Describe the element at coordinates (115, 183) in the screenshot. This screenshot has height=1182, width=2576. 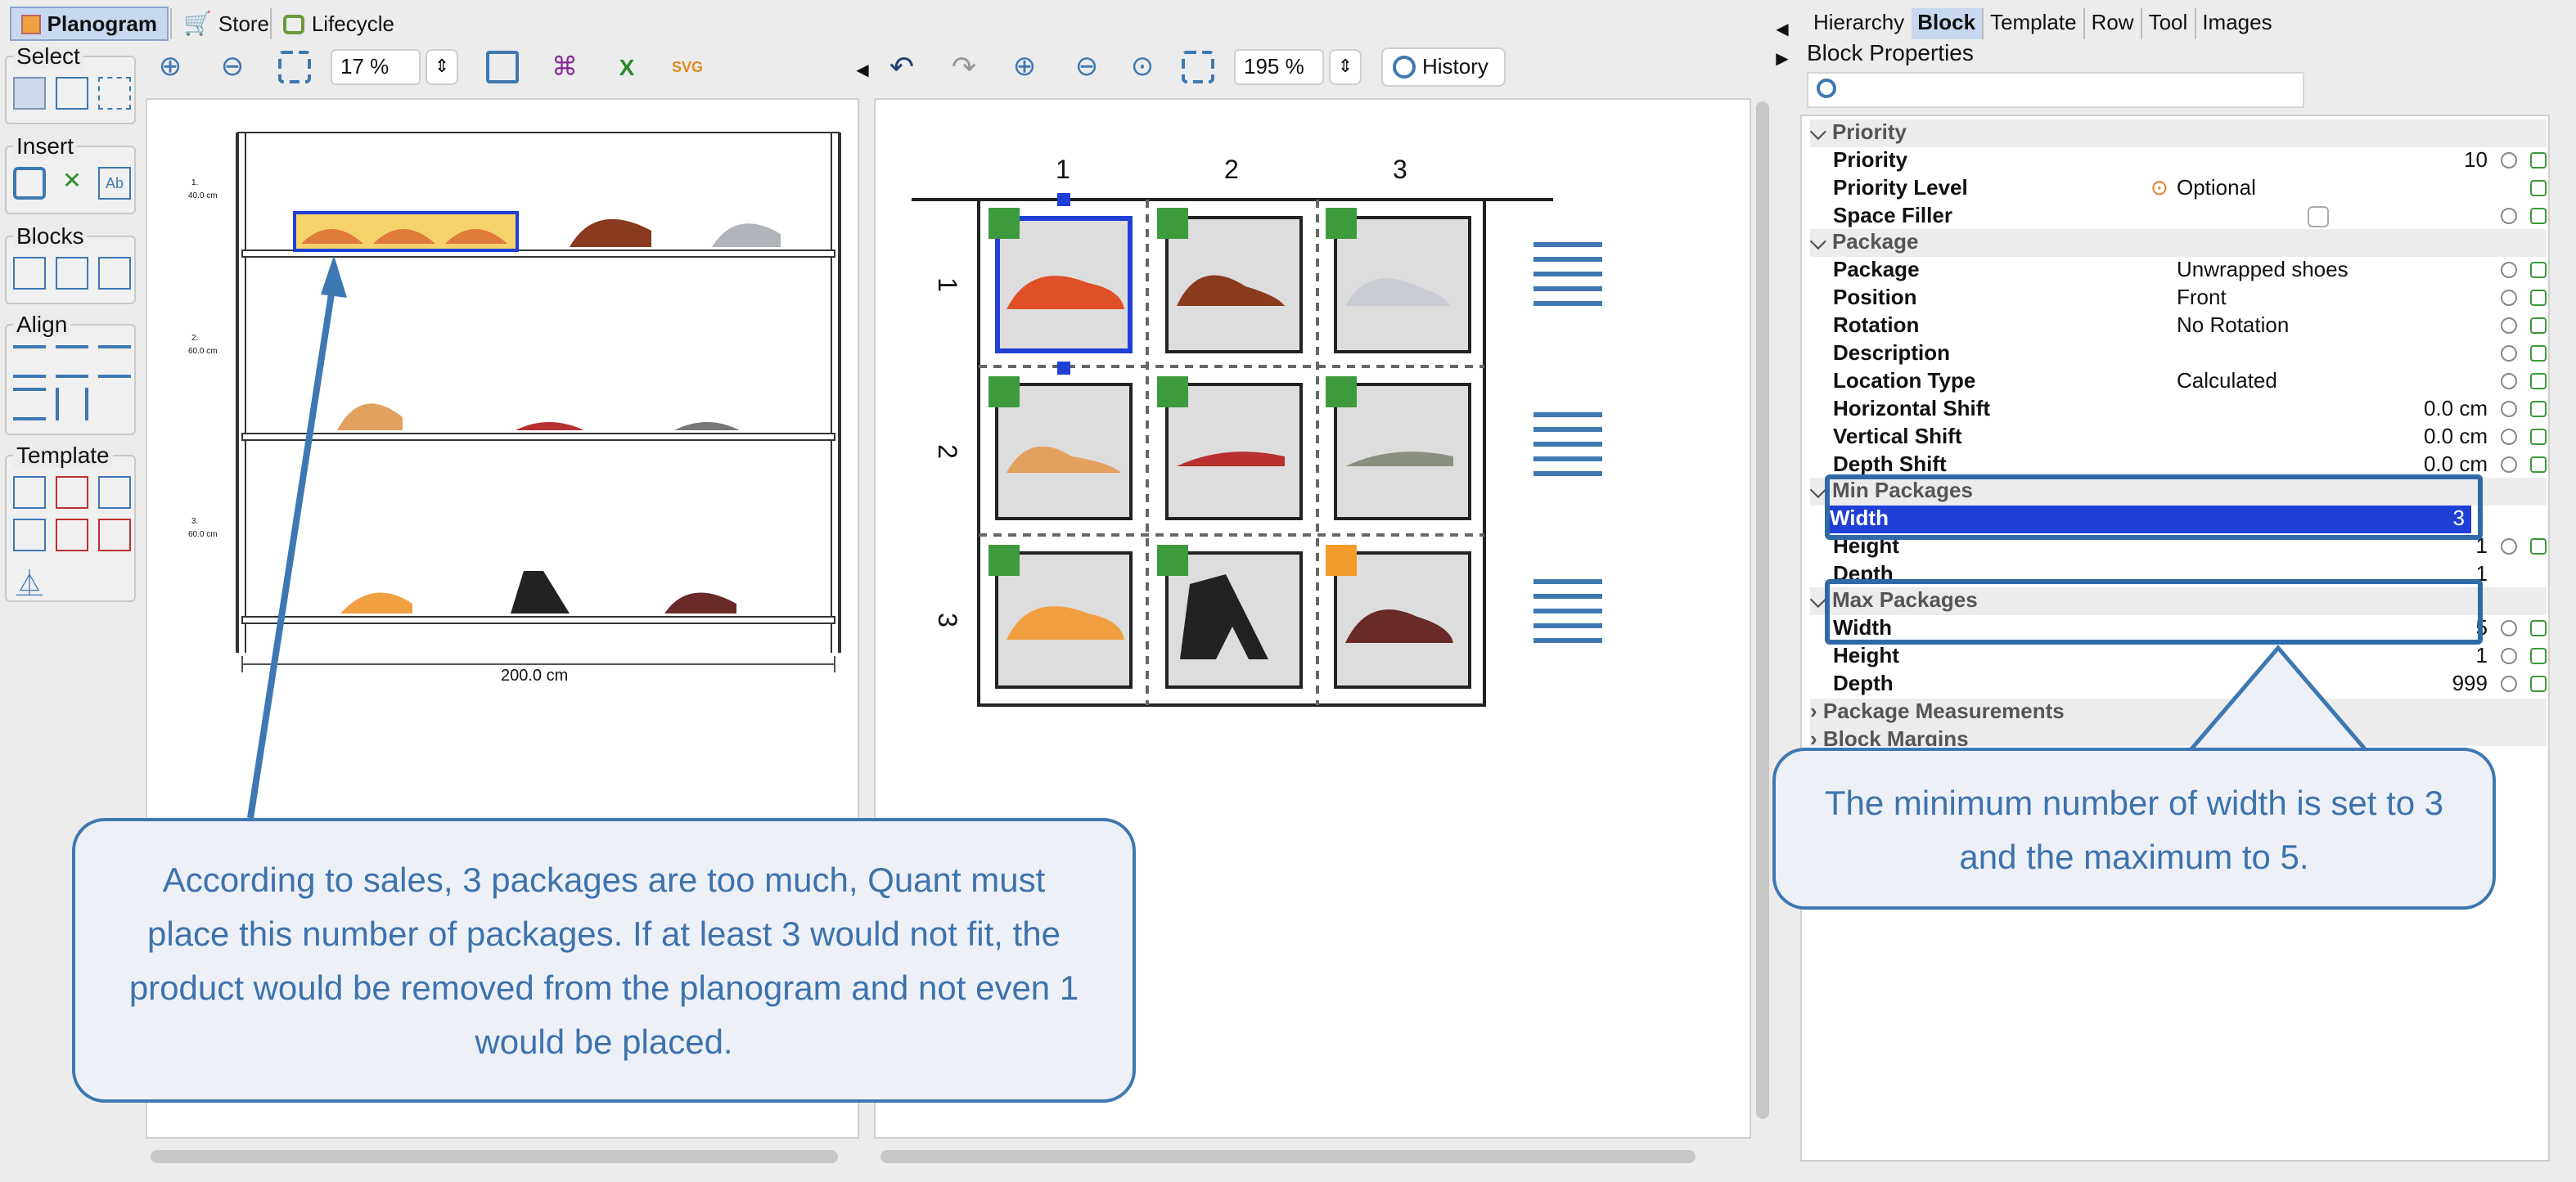
I see `insert-text-icon: Ab` at that location.